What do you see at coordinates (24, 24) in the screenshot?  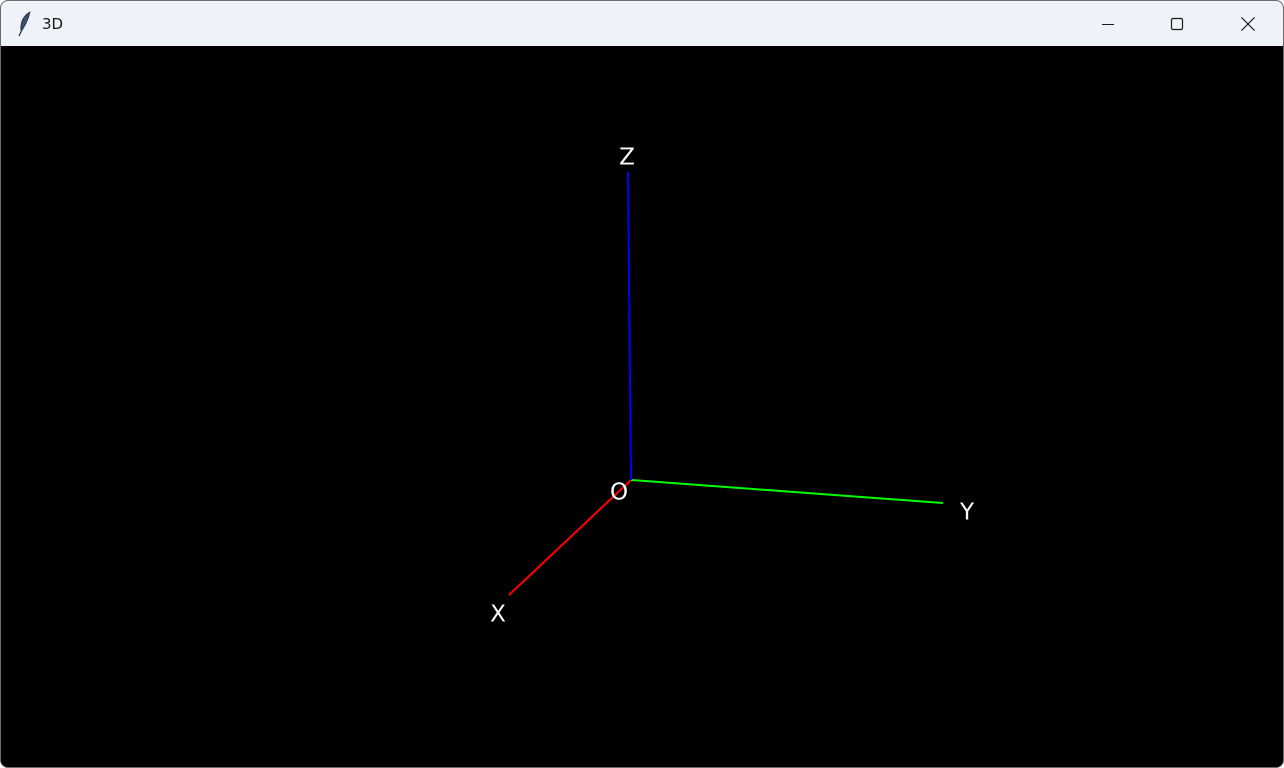 I see `feather-icon` at bounding box center [24, 24].